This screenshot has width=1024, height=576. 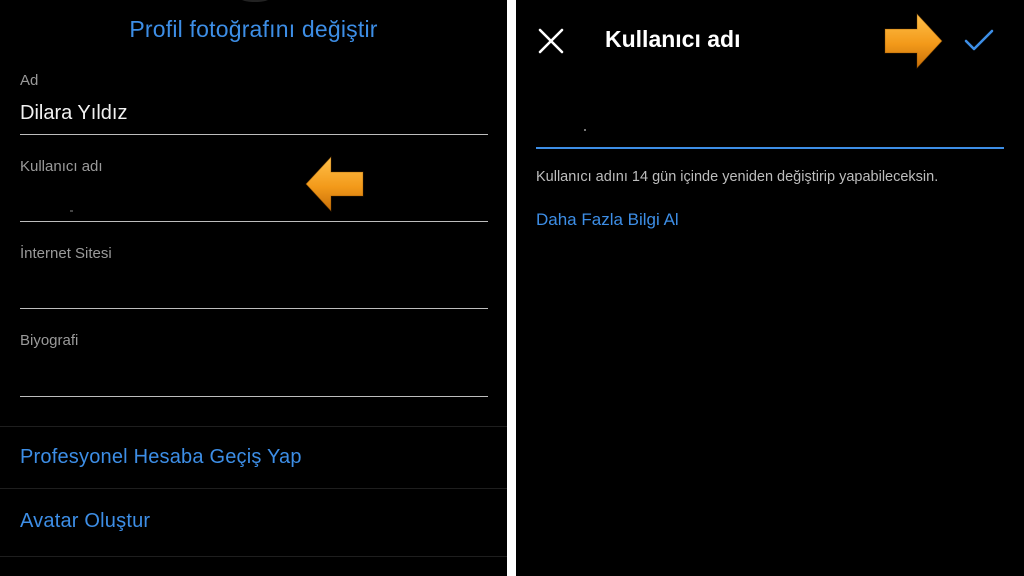 I want to click on arrow-right-icon, so click(x=913, y=41).